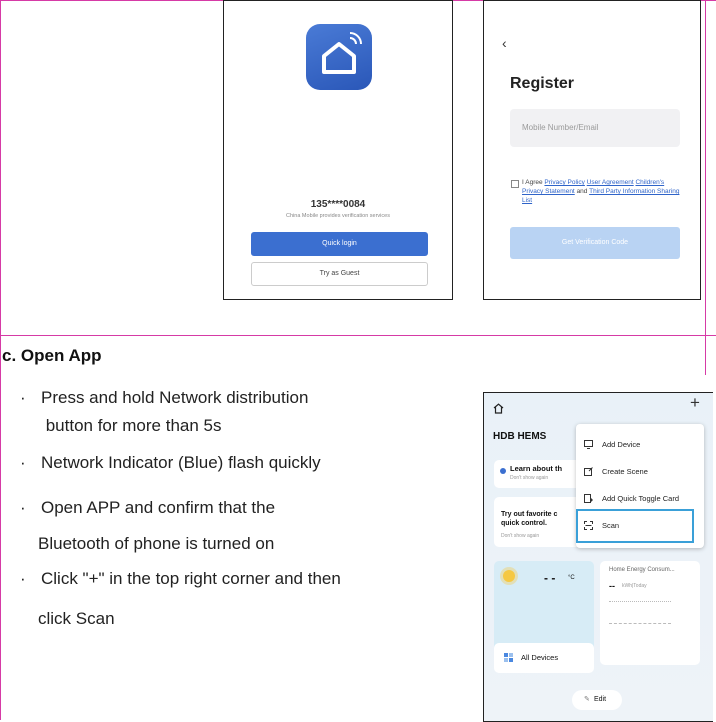  Describe the element at coordinates (587, 699) in the screenshot. I see `pencil-icon: ✎` at that location.